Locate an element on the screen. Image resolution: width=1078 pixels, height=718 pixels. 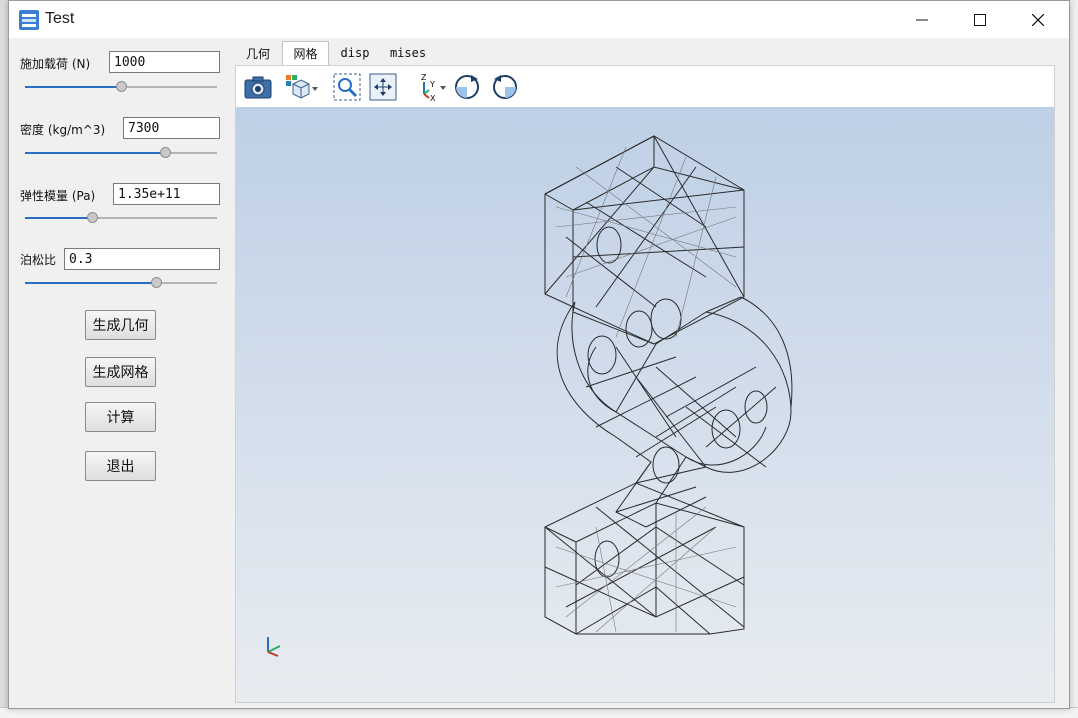
tab-mesh: 网格 is located at coordinates (305, 53).